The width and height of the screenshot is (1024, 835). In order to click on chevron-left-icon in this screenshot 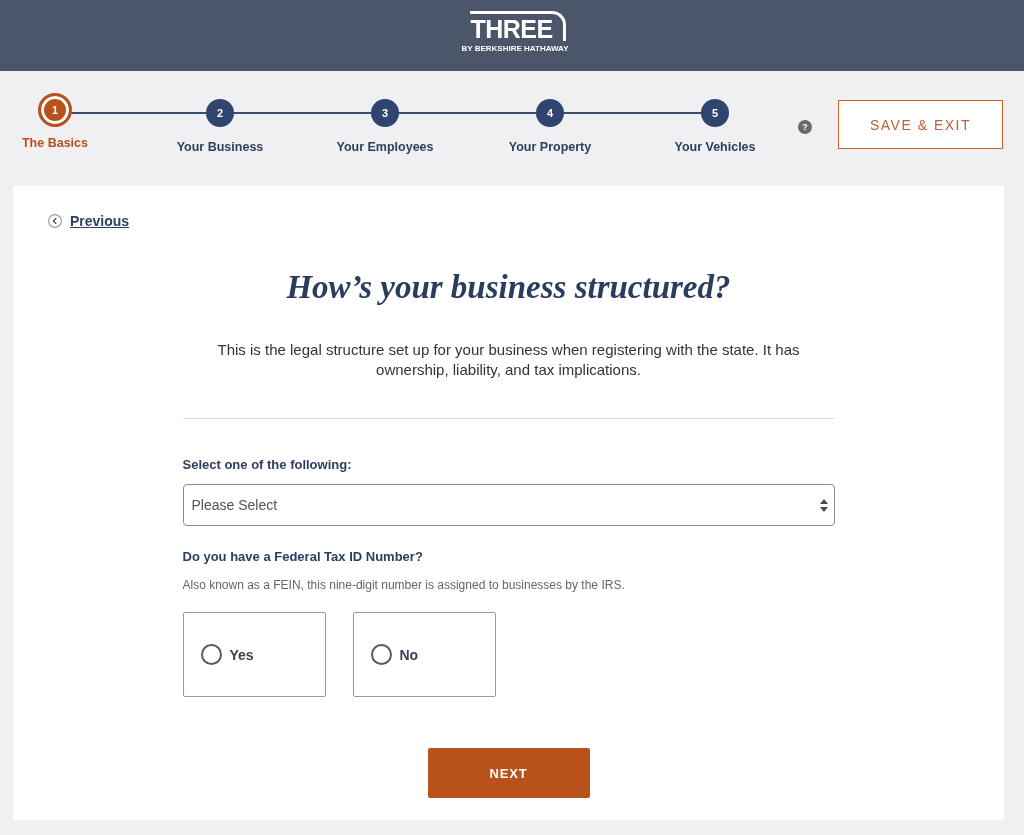, I will do `click(55, 221)`.